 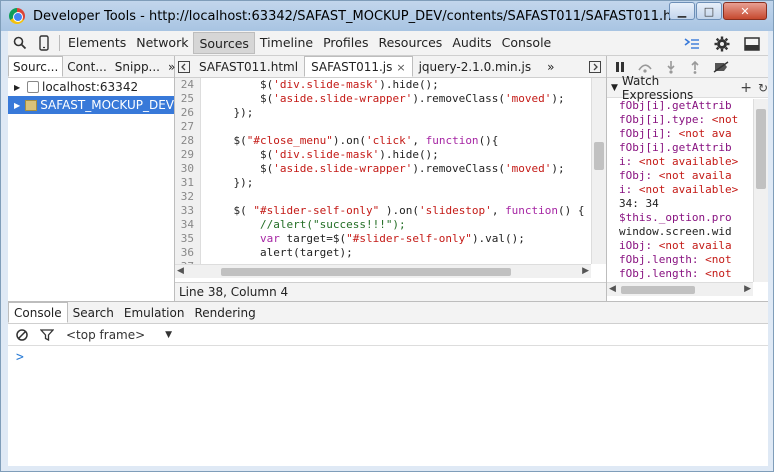 What do you see at coordinates (188, 113) in the screenshot?
I see `line-number: 26` at bounding box center [188, 113].